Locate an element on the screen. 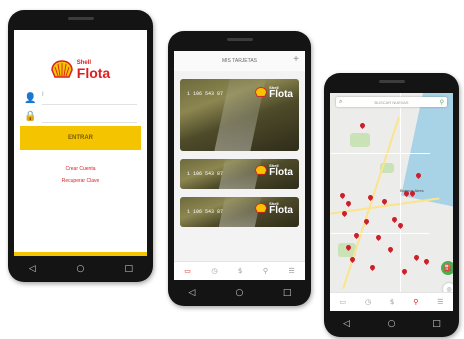 Image resolution: width=464 pixels, height=339 pixels. map-search-bar: ⌕ BUSCAR NUEVAS ⚲ is located at coordinates (391, 102).